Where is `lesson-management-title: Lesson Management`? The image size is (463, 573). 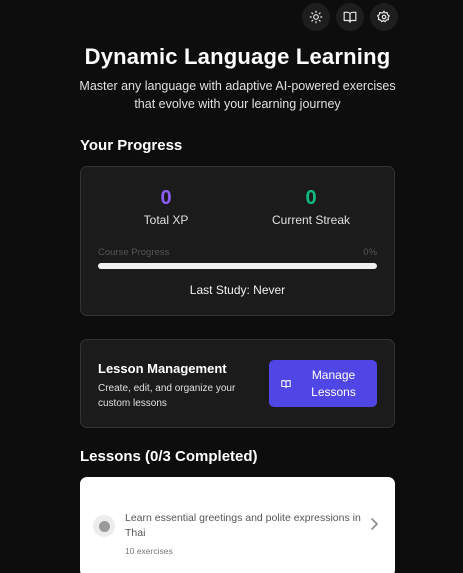 lesson-management-title: Lesson Management is located at coordinates (162, 368).